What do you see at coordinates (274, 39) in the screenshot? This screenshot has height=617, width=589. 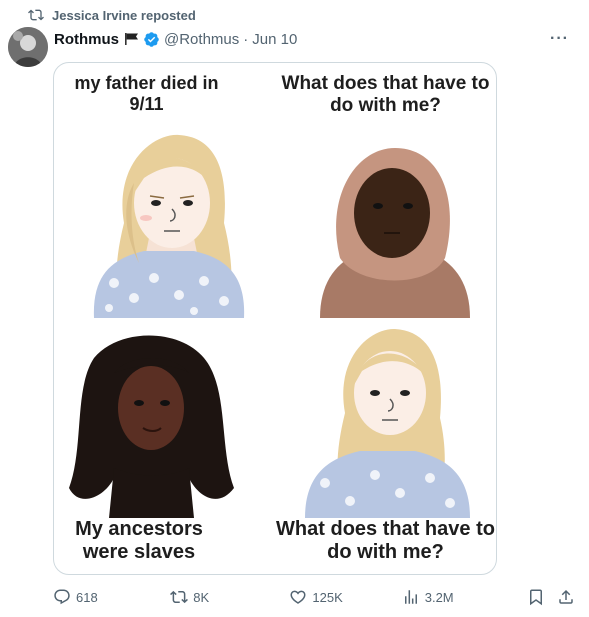 I see `post-date: Jun 10` at bounding box center [274, 39].